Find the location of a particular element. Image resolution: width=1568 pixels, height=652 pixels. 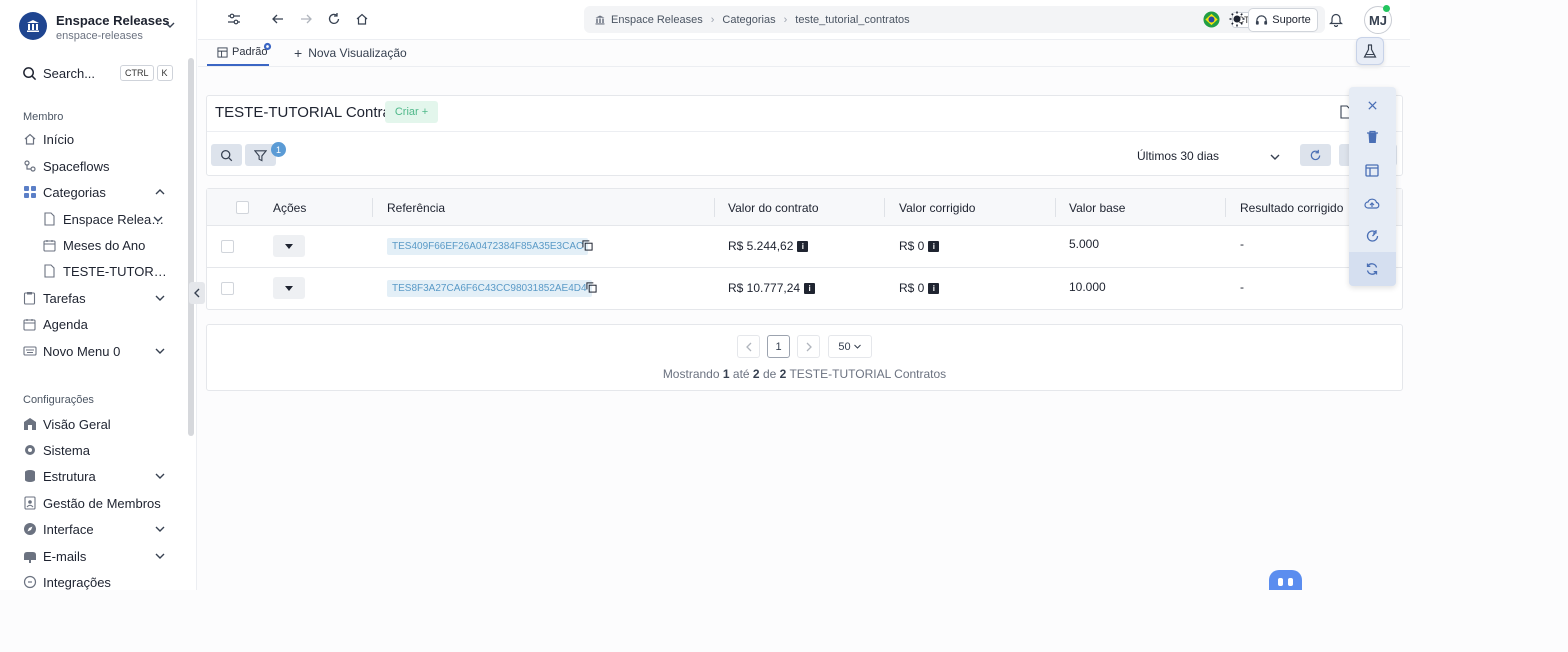

tab-padrao: Padrão is located at coordinates (238, 53).